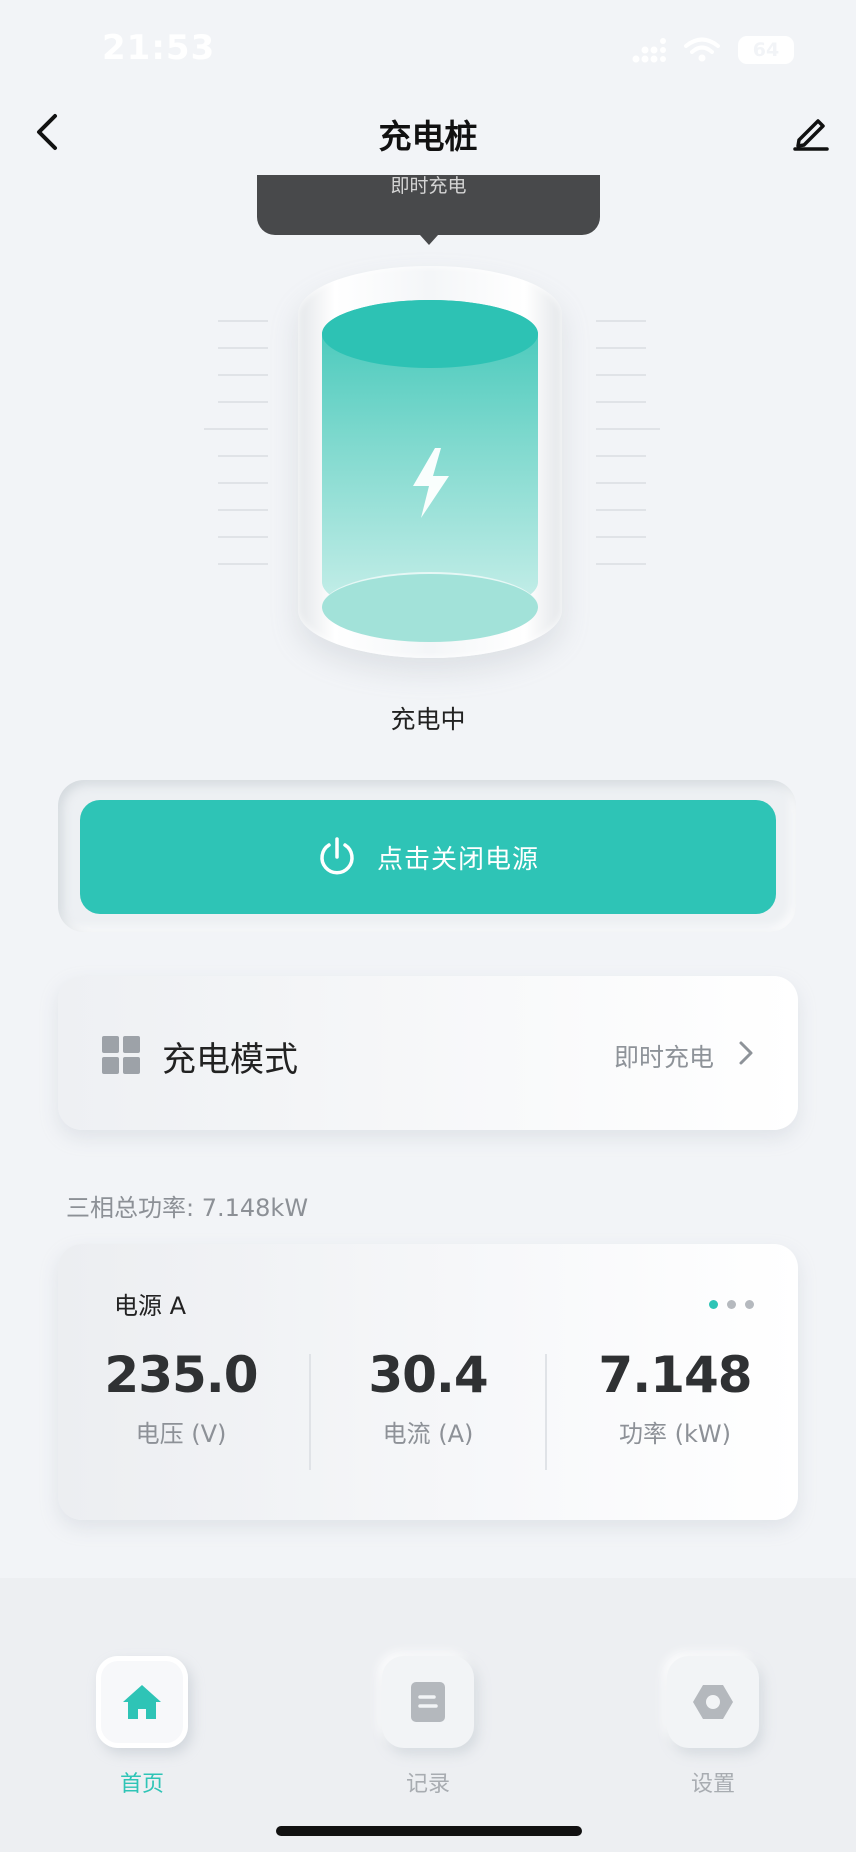  Describe the element at coordinates (181, 1434) in the screenshot. I see `voltage-label: 电压 (V)` at that location.